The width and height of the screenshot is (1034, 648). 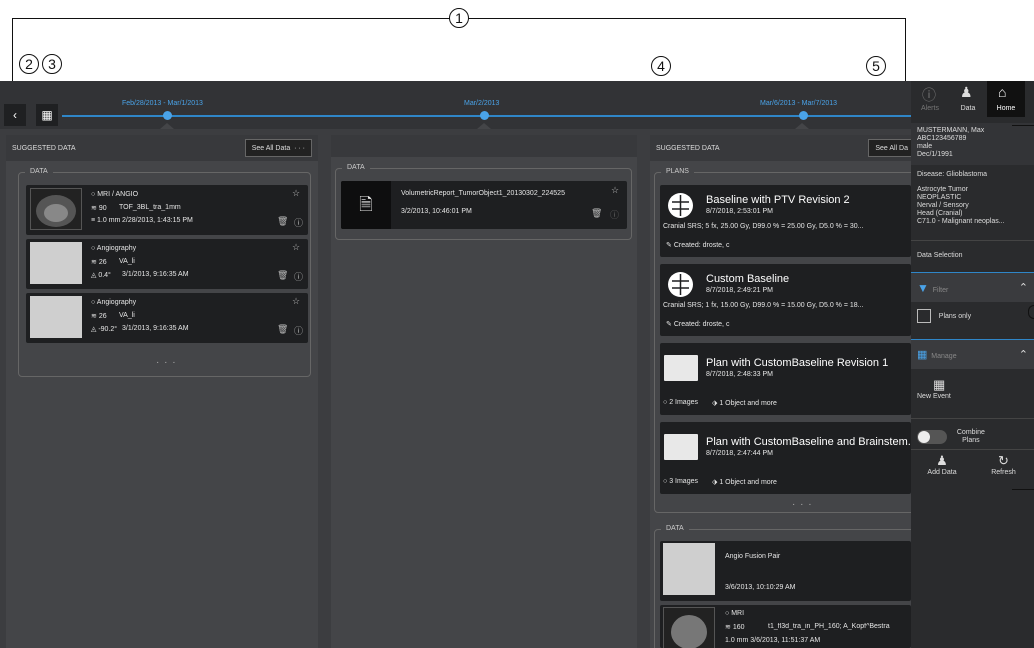 I want to click on group-legend: PLANS, so click(x=677, y=171).